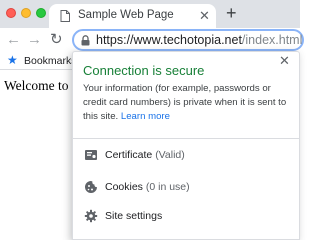 This screenshot has height=240, width=320. What do you see at coordinates (13, 40) in the screenshot?
I see `back-arrow-icon: ←` at bounding box center [13, 40].